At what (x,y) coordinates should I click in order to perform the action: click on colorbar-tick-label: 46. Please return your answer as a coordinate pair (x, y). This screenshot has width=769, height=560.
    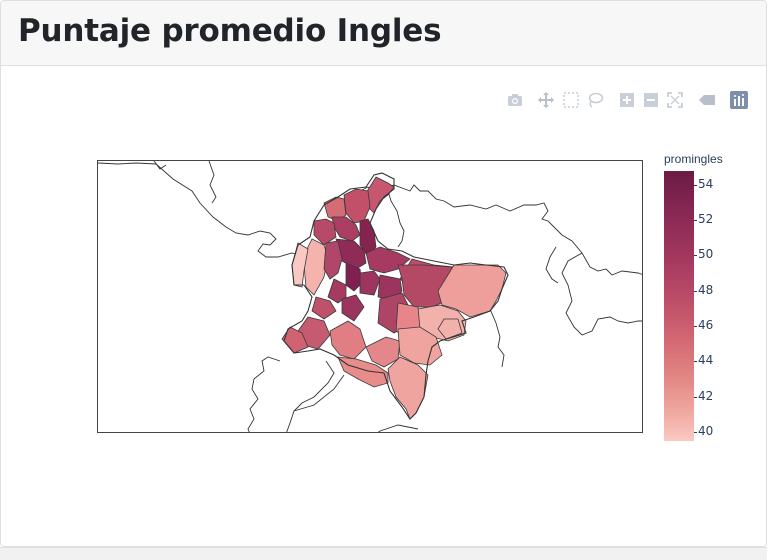
    Looking at the image, I should click on (706, 325).